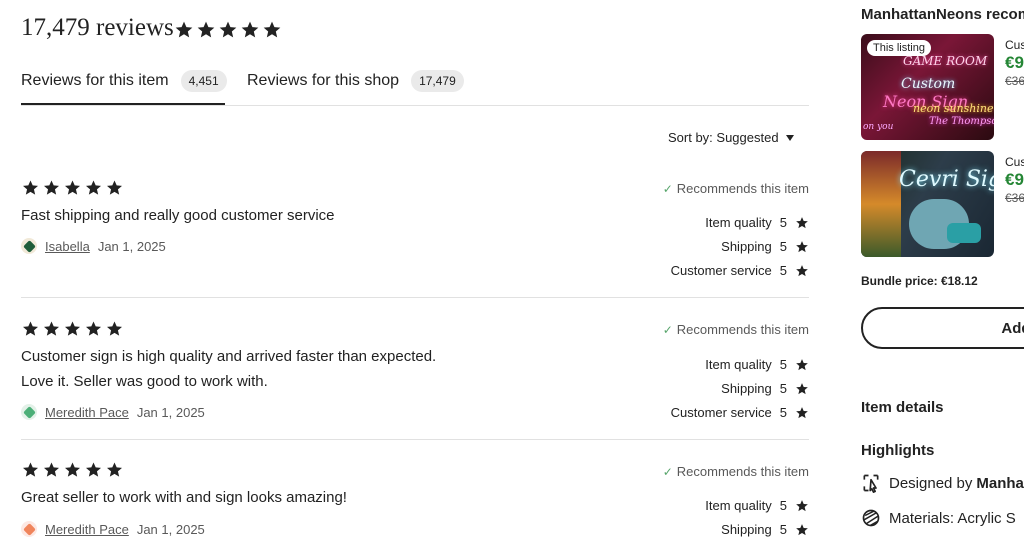 Image resolution: width=1024 pixels, height=550 pixels. I want to click on active-tab-indicator, so click(123, 104).